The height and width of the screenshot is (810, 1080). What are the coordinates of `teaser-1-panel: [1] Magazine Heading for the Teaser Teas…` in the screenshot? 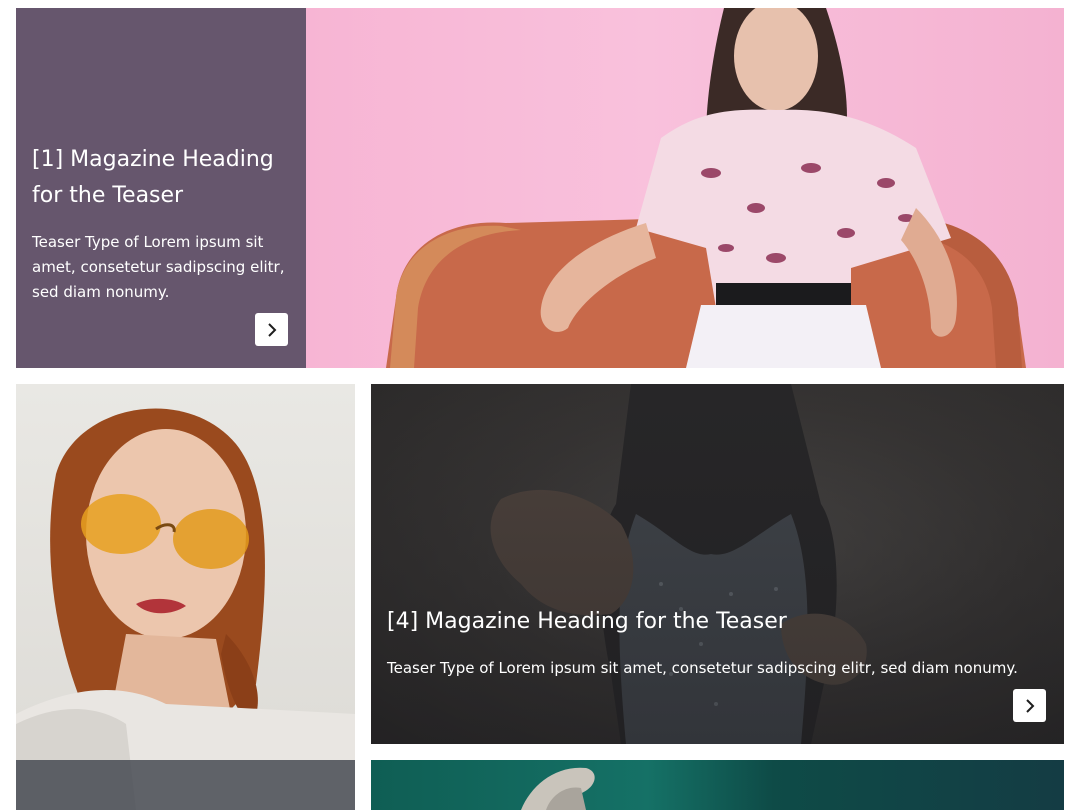 It's located at (161, 188).